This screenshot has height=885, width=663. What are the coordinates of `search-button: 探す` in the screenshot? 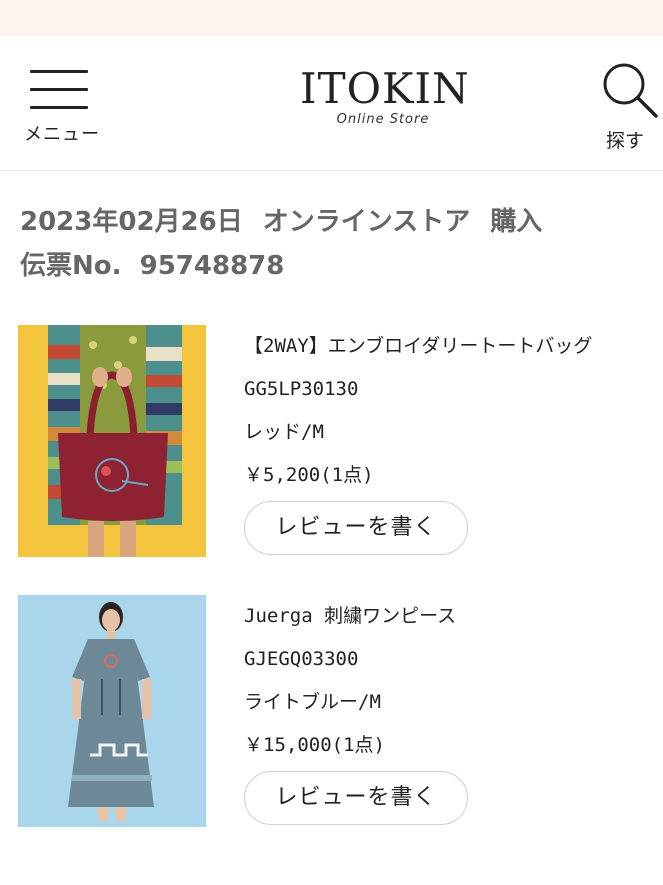 It's located at (628, 110).